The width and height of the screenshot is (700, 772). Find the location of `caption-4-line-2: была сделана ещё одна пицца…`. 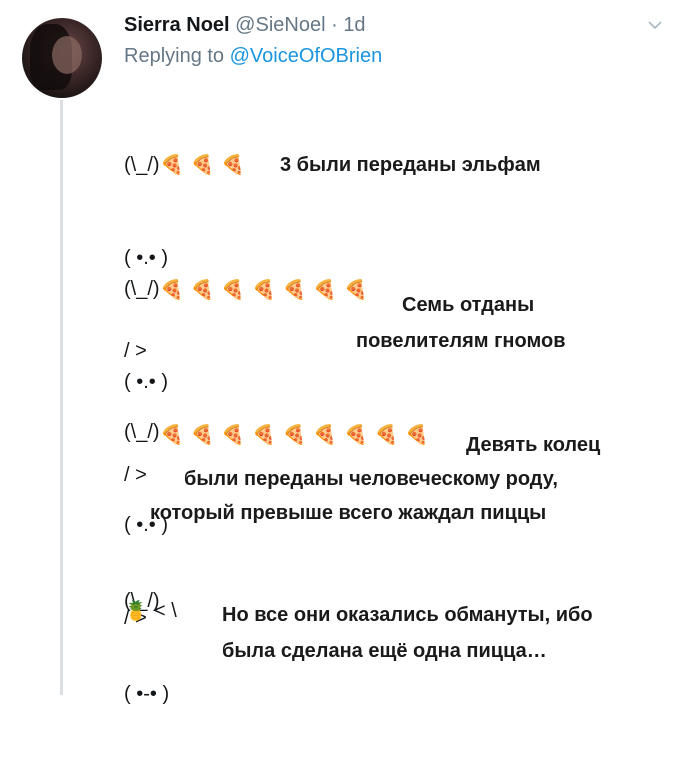

caption-4-line-2: была сделана ещё одна пицца… is located at coordinates (384, 651).